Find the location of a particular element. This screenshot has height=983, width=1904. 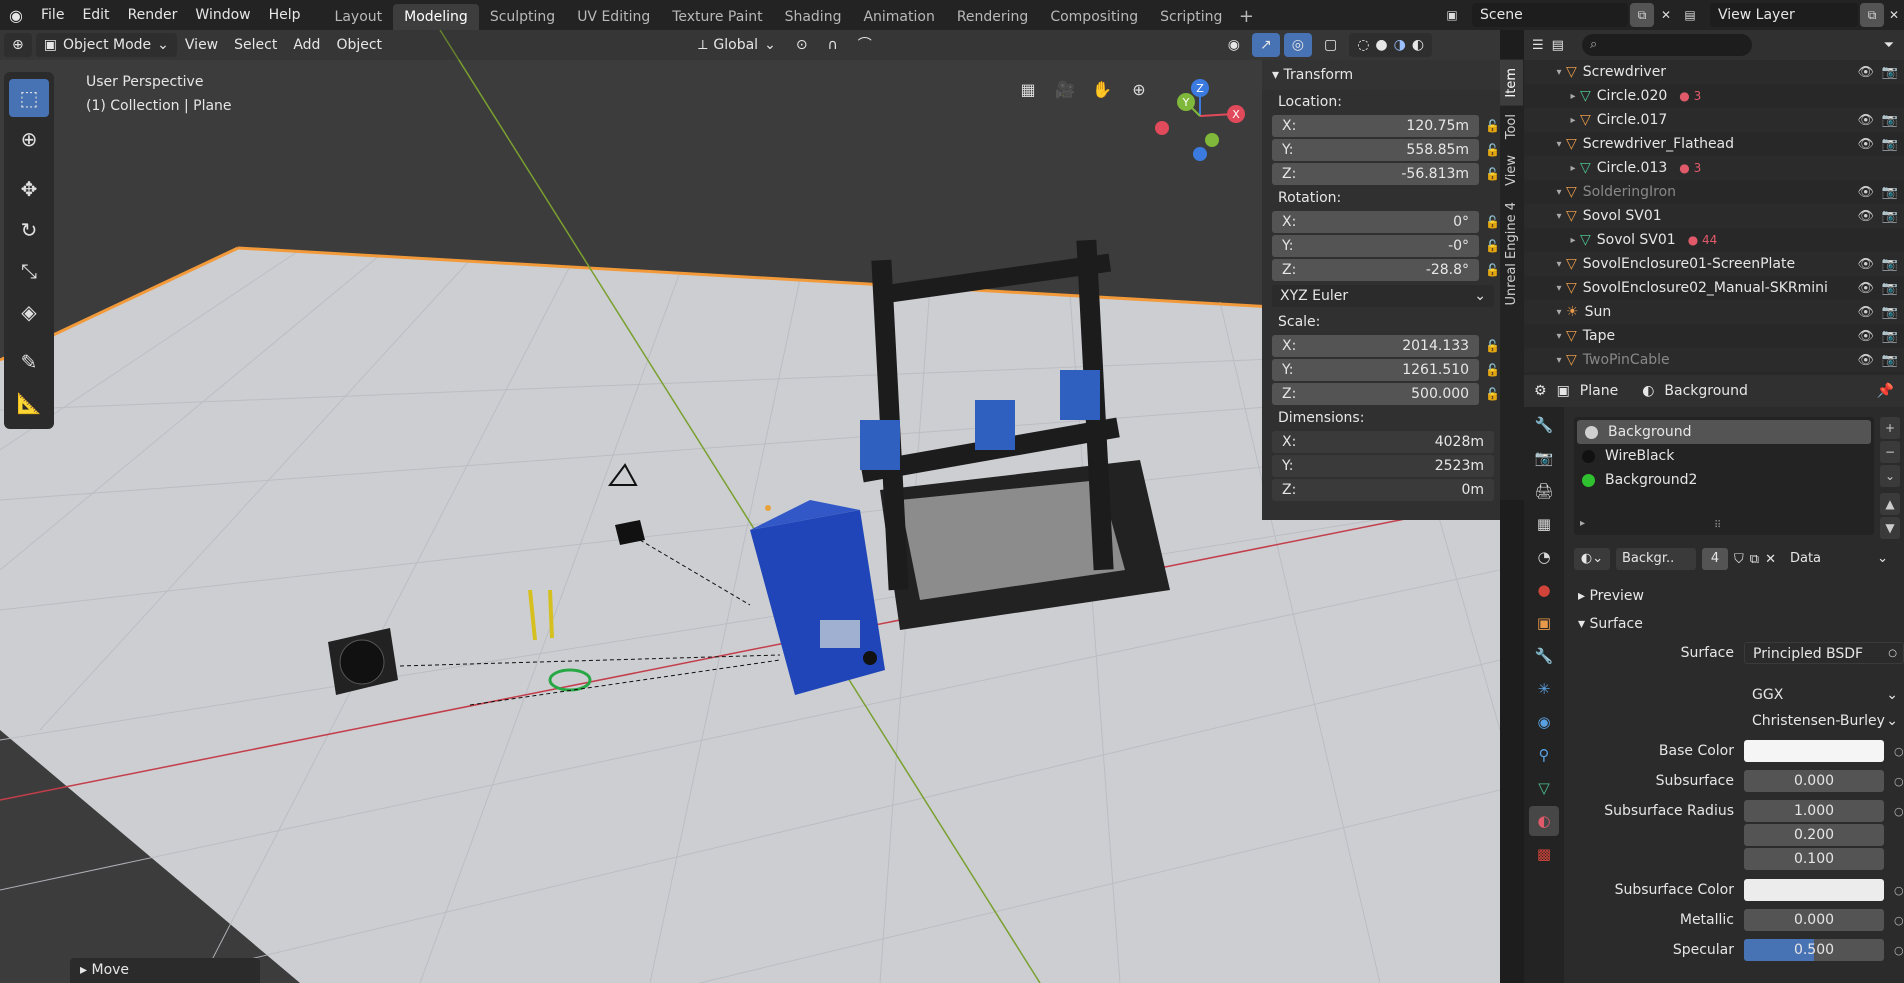

camera-icon: 🎥 is located at coordinates (1065, 89).